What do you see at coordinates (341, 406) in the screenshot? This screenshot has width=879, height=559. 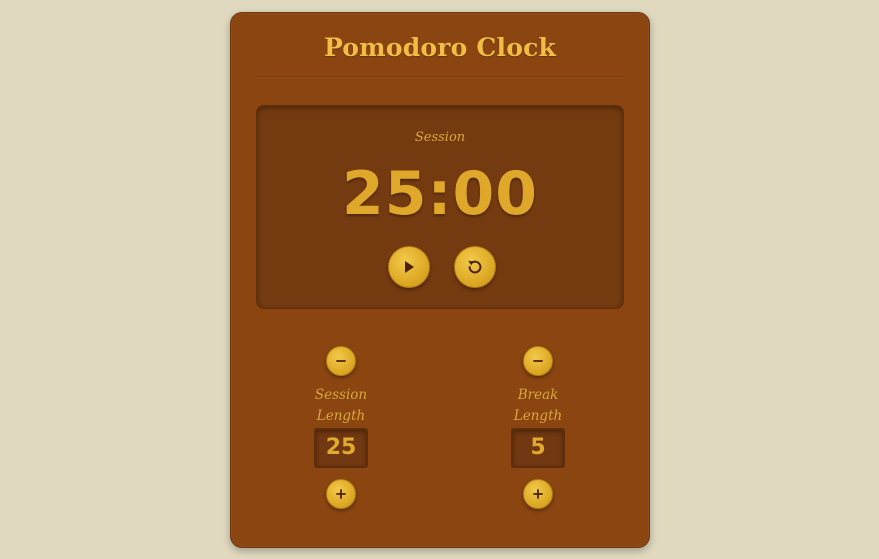 I see `session-length-label: Session Length` at bounding box center [341, 406].